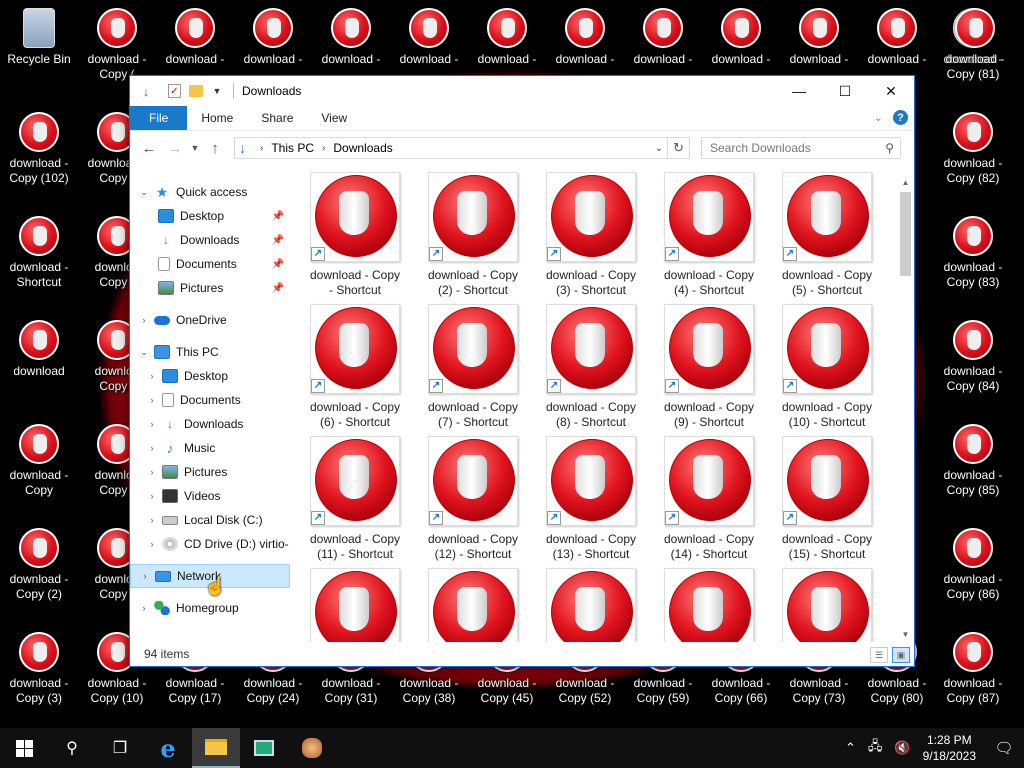 This screenshot has height=768, width=1024. What do you see at coordinates (905, 409) in the screenshot?
I see `vertical-scrollbar: ▲ ▼` at bounding box center [905, 409].